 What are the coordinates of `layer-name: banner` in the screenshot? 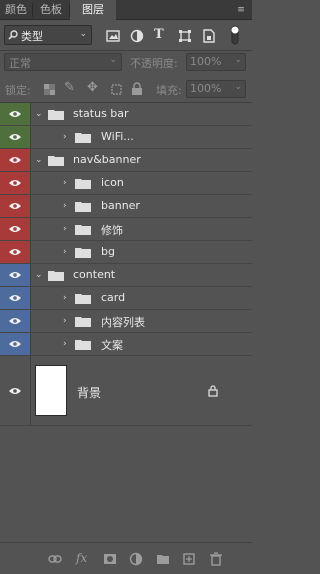 It's located at (120, 205).